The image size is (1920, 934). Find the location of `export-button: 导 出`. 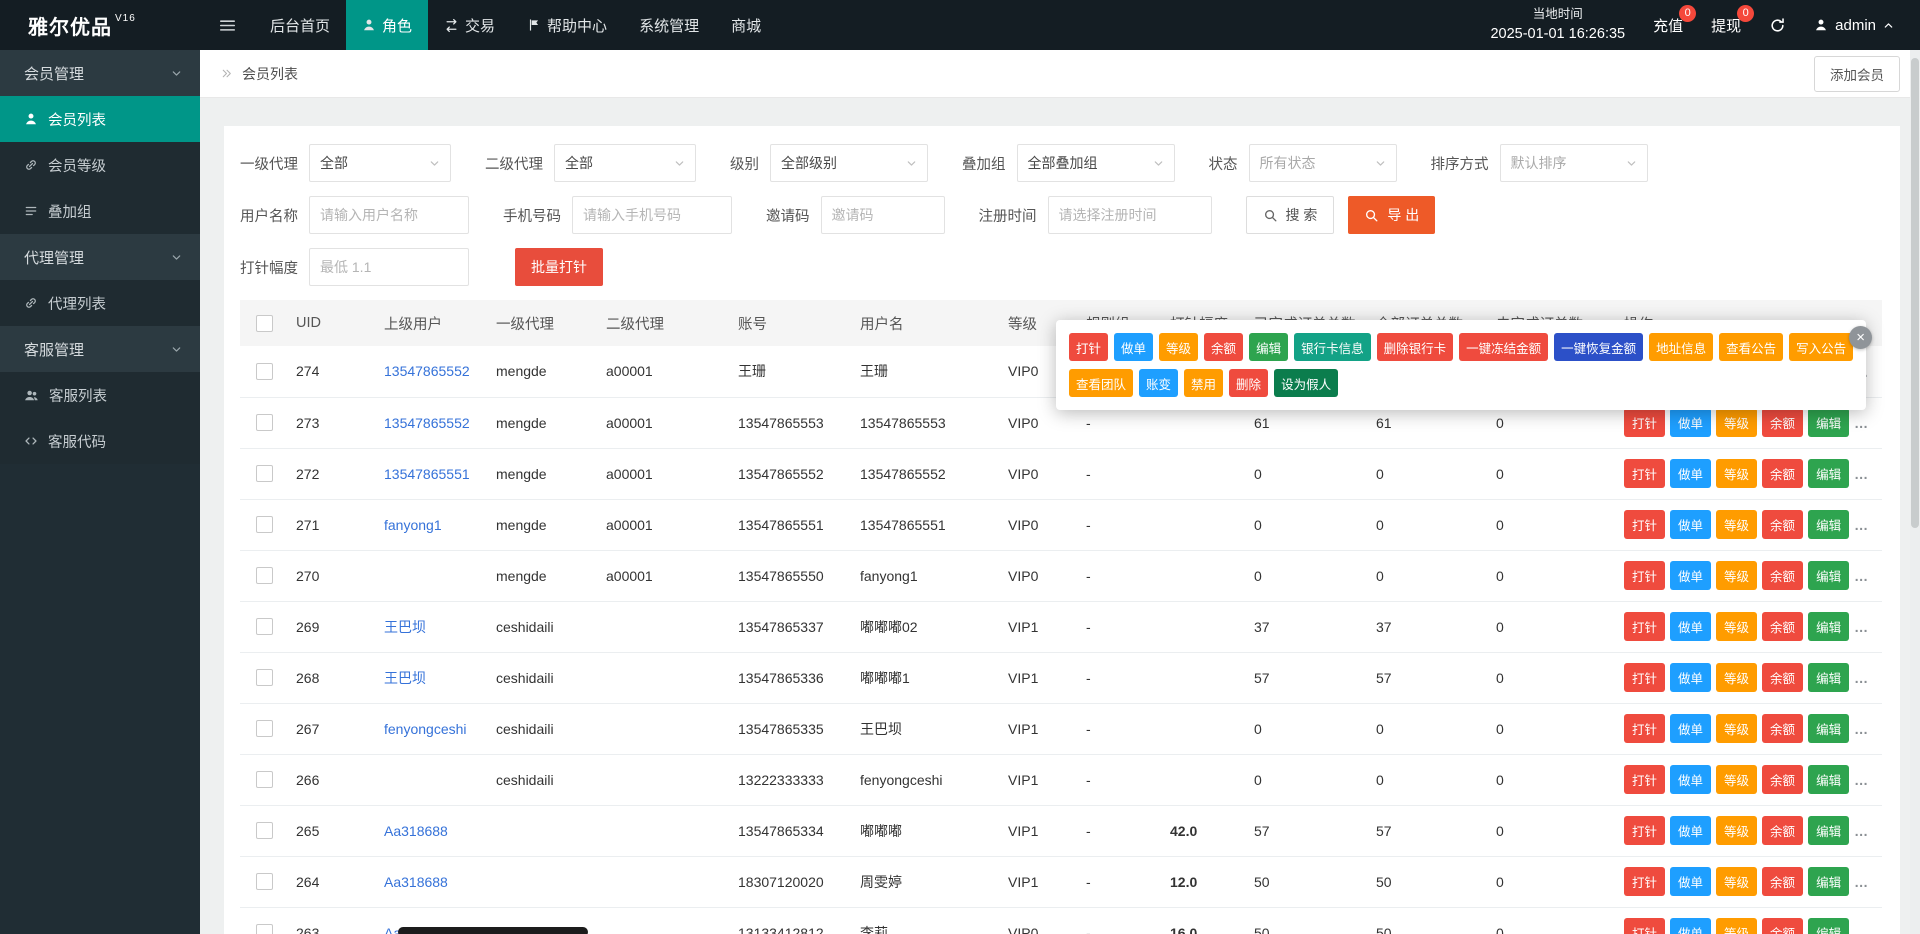

export-button: 导 出 is located at coordinates (1392, 215).